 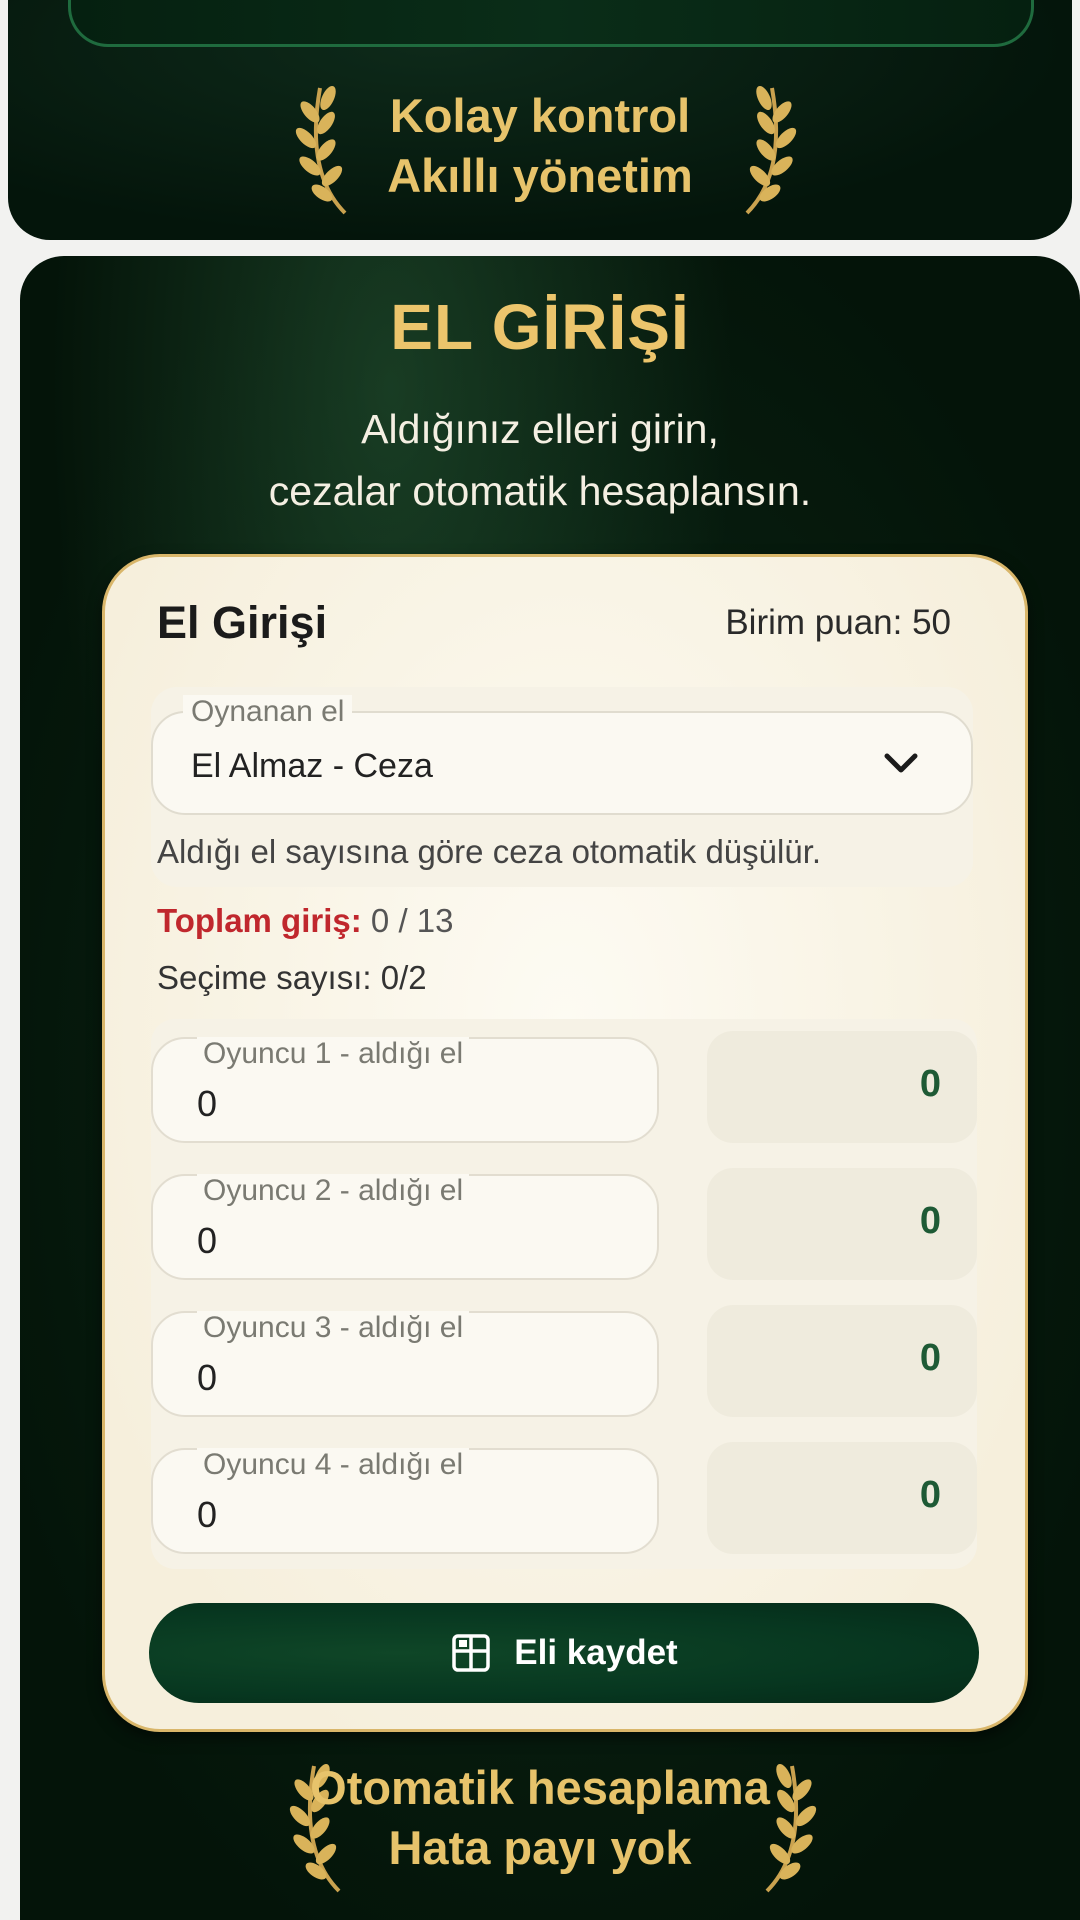 I want to click on save-grid-icon, so click(x=471, y=1653).